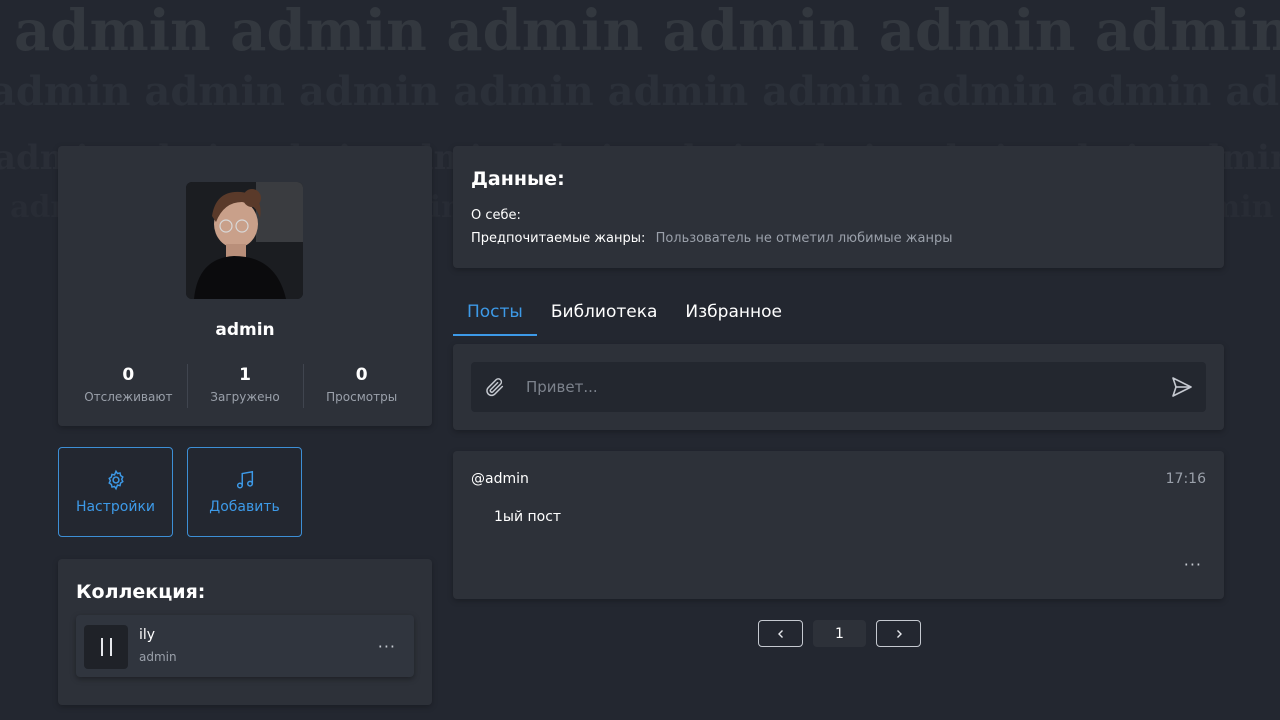  I want to click on send-icon, so click(1182, 387).